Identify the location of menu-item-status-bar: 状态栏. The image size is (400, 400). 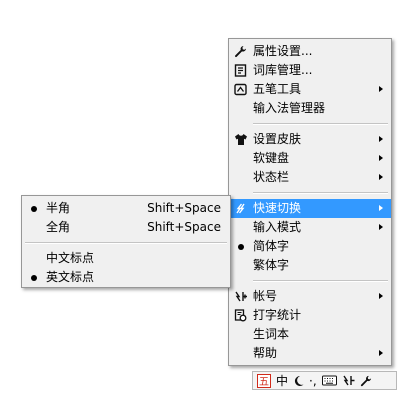
(310, 177).